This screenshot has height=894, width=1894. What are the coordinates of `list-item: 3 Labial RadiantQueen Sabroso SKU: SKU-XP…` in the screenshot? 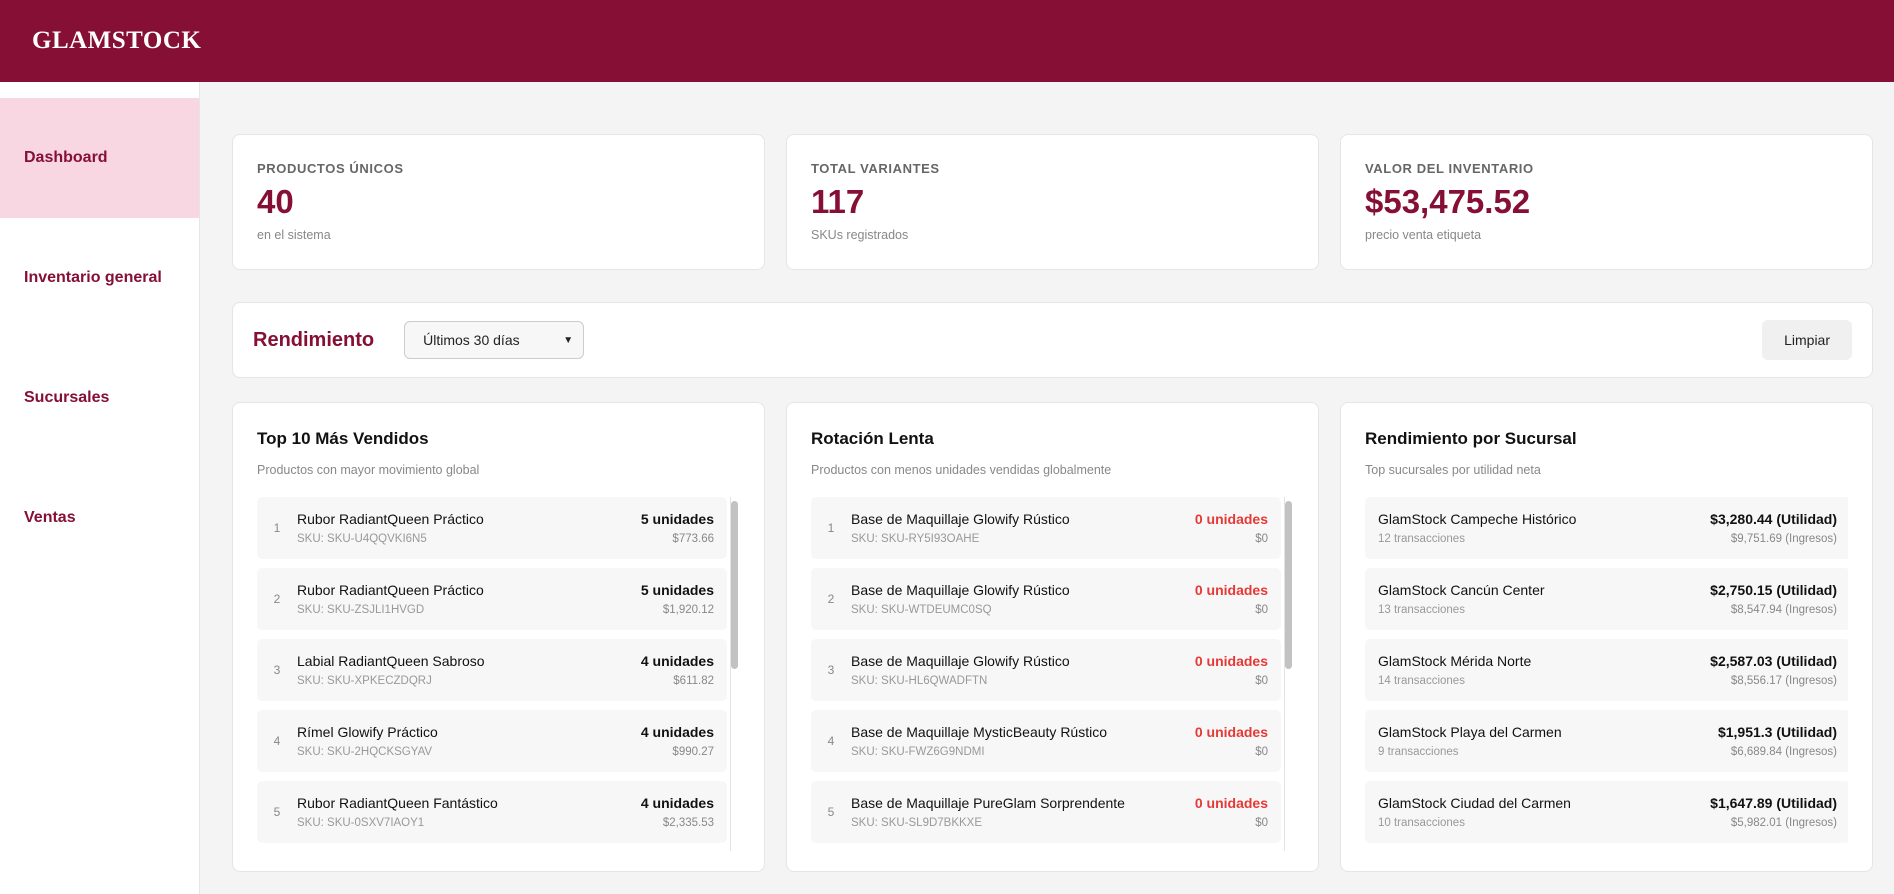 It's located at (492, 670).